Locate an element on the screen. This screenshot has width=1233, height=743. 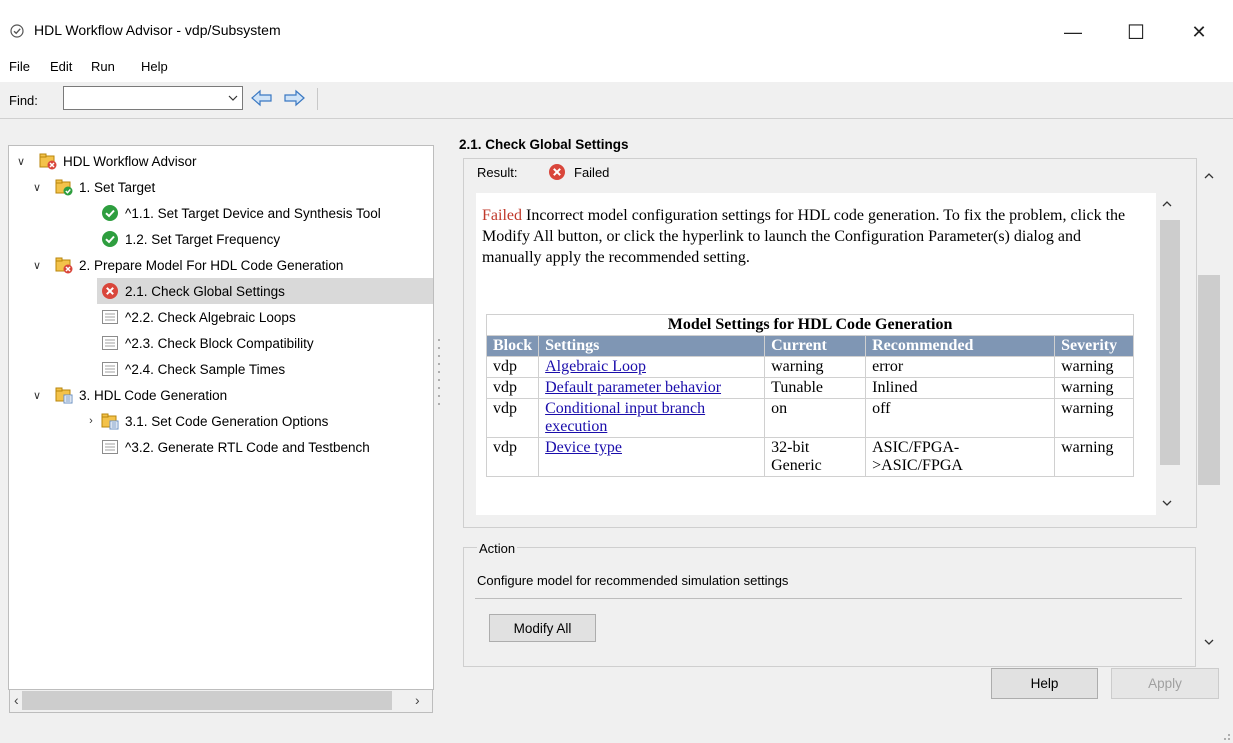
table-cell: error is located at coordinates (960, 367).